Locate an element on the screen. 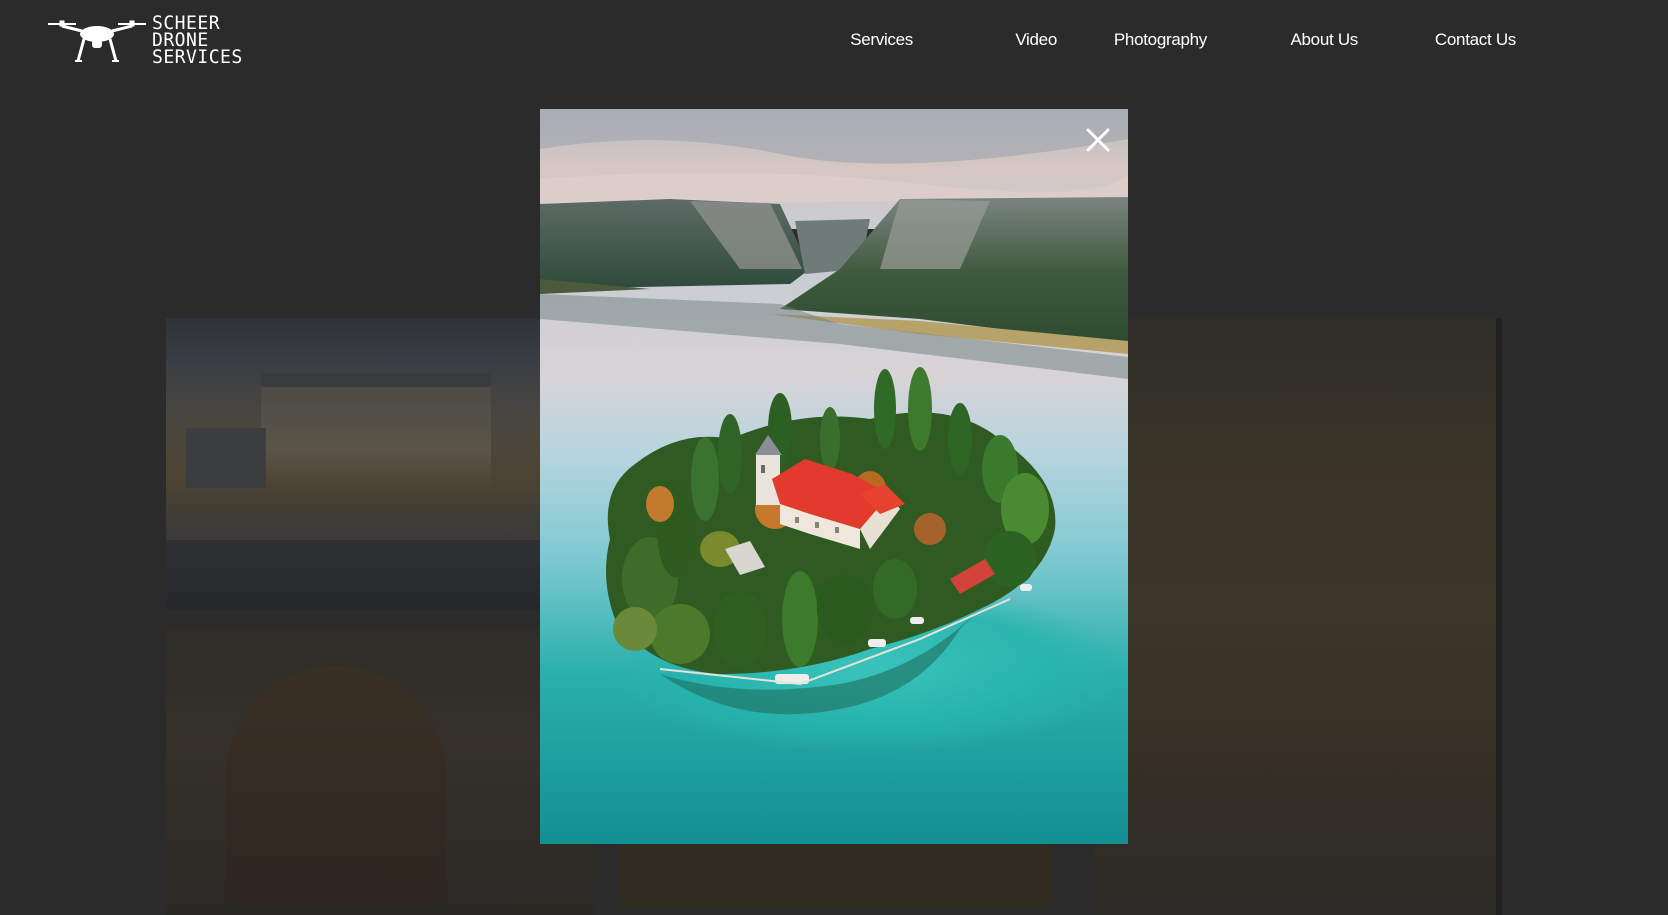  drone-icon is located at coordinates (97, 41).